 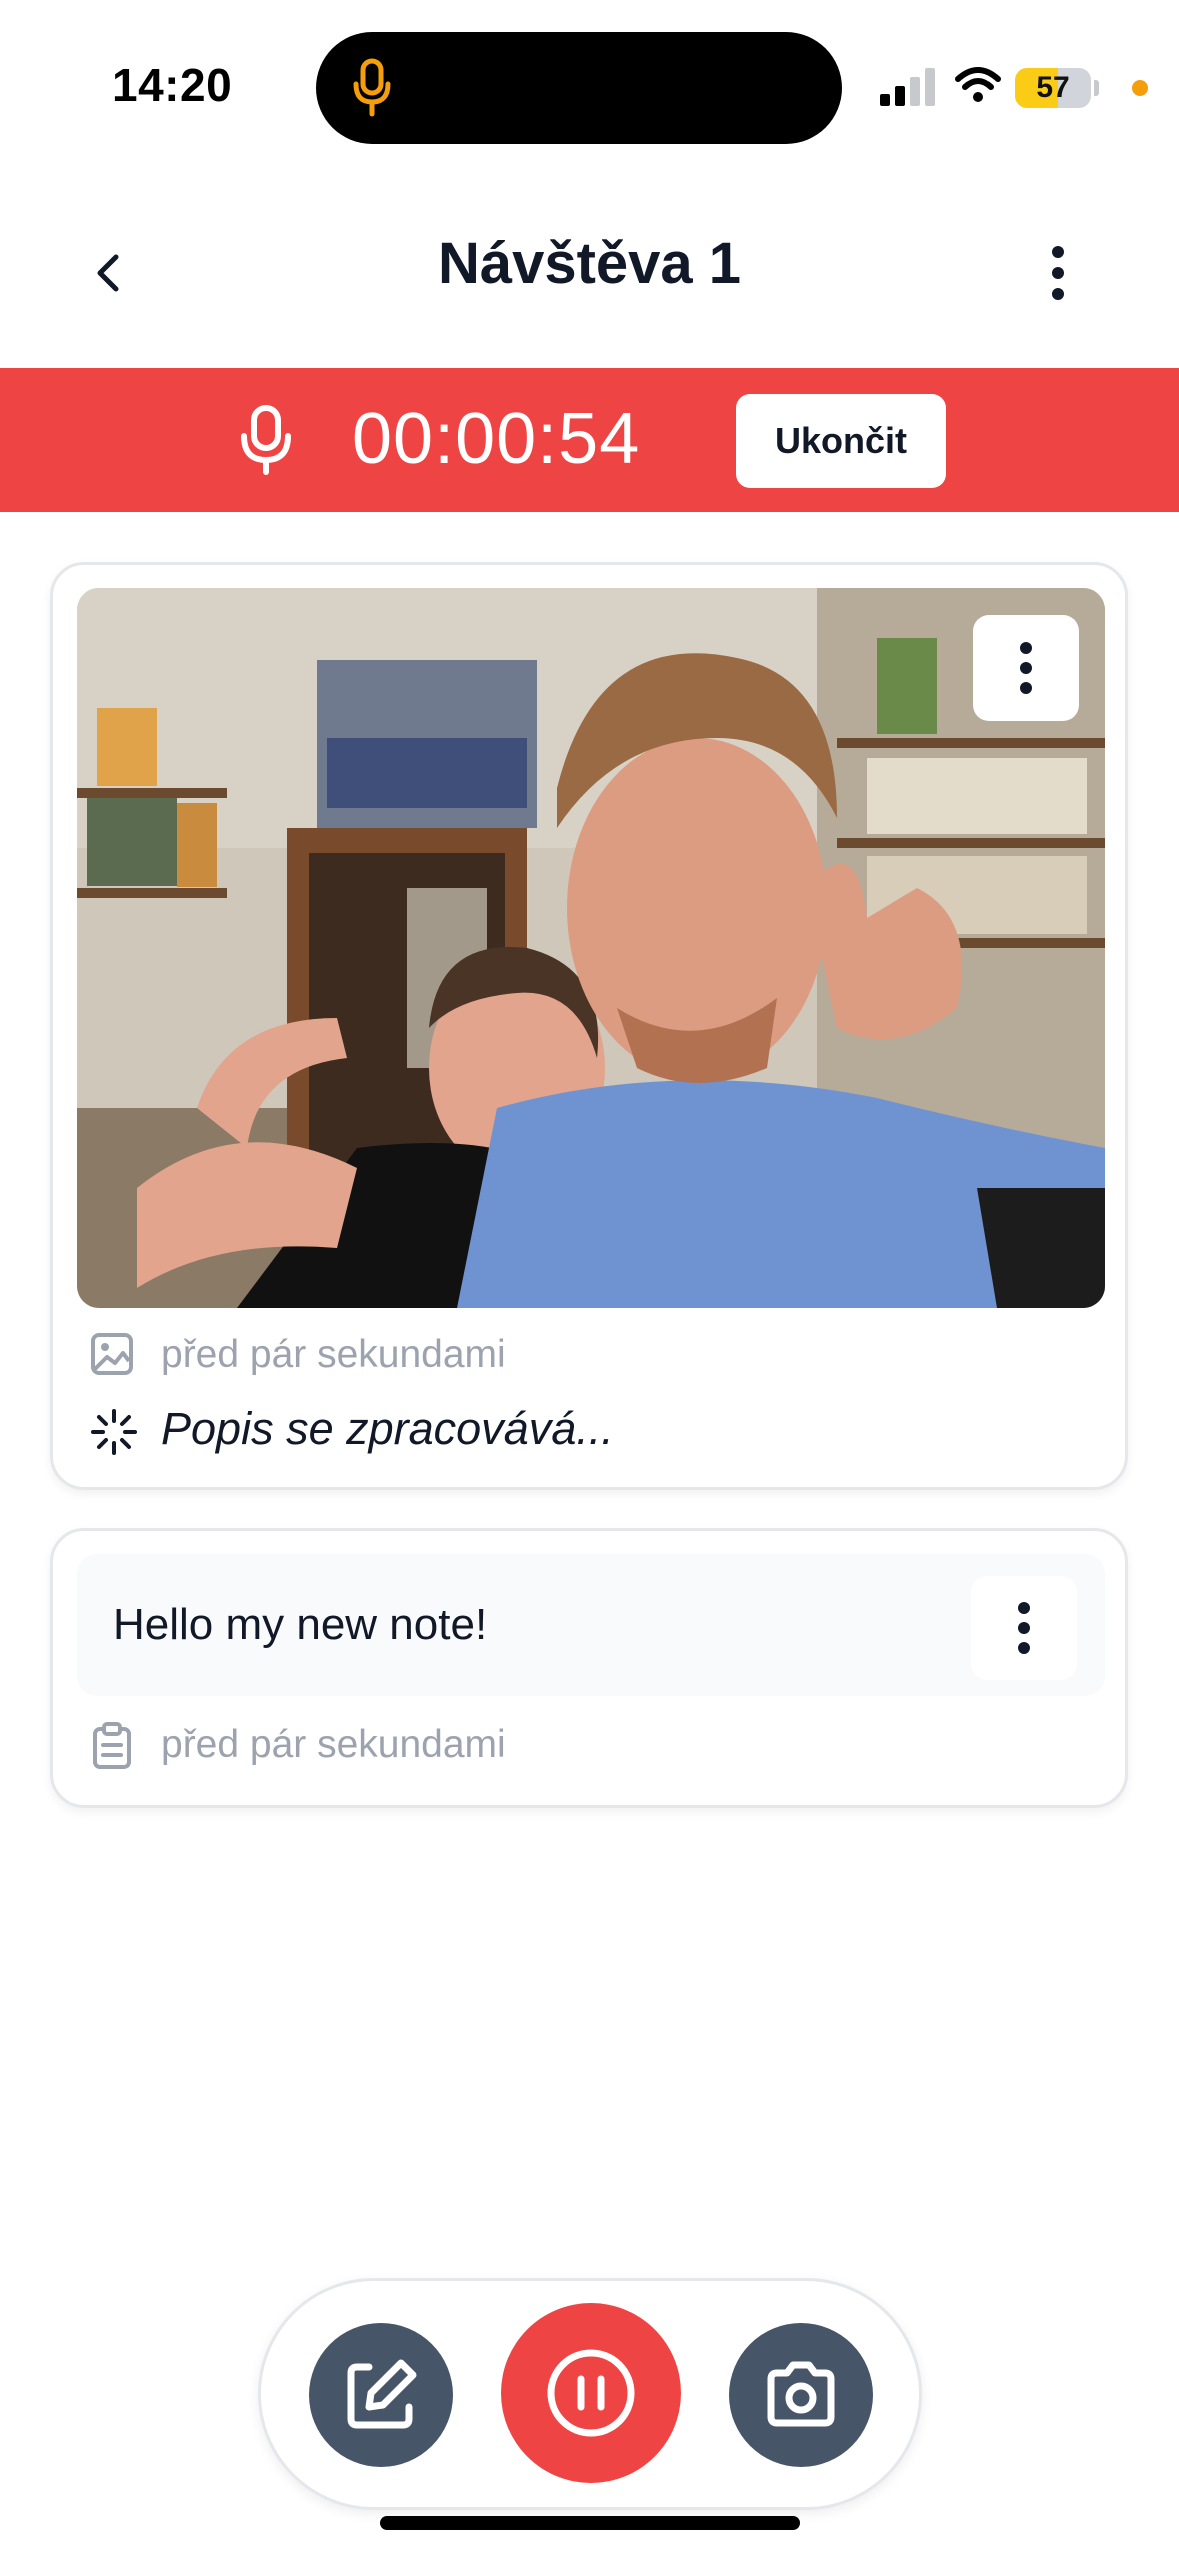 What do you see at coordinates (589, 263) in the screenshot?
I see `page-title: Návštěva 1` at bounding box center [589, 263].